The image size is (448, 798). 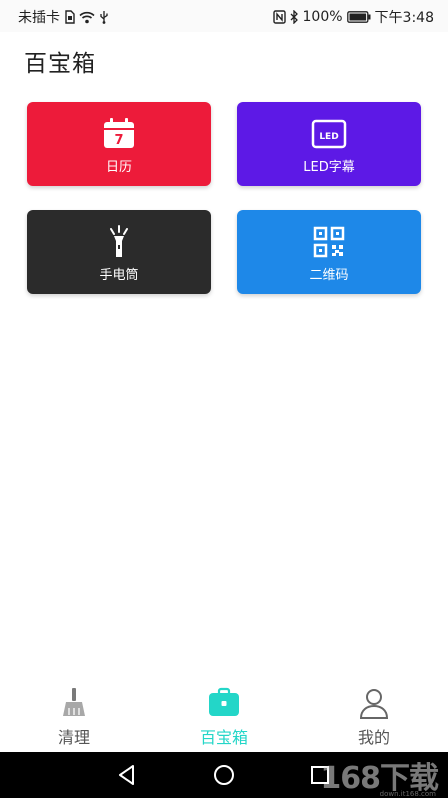 What do you see at coordinates (224, 703) in the screenshot?
I see `toolbox-icon` at bounding box center [224, 703].